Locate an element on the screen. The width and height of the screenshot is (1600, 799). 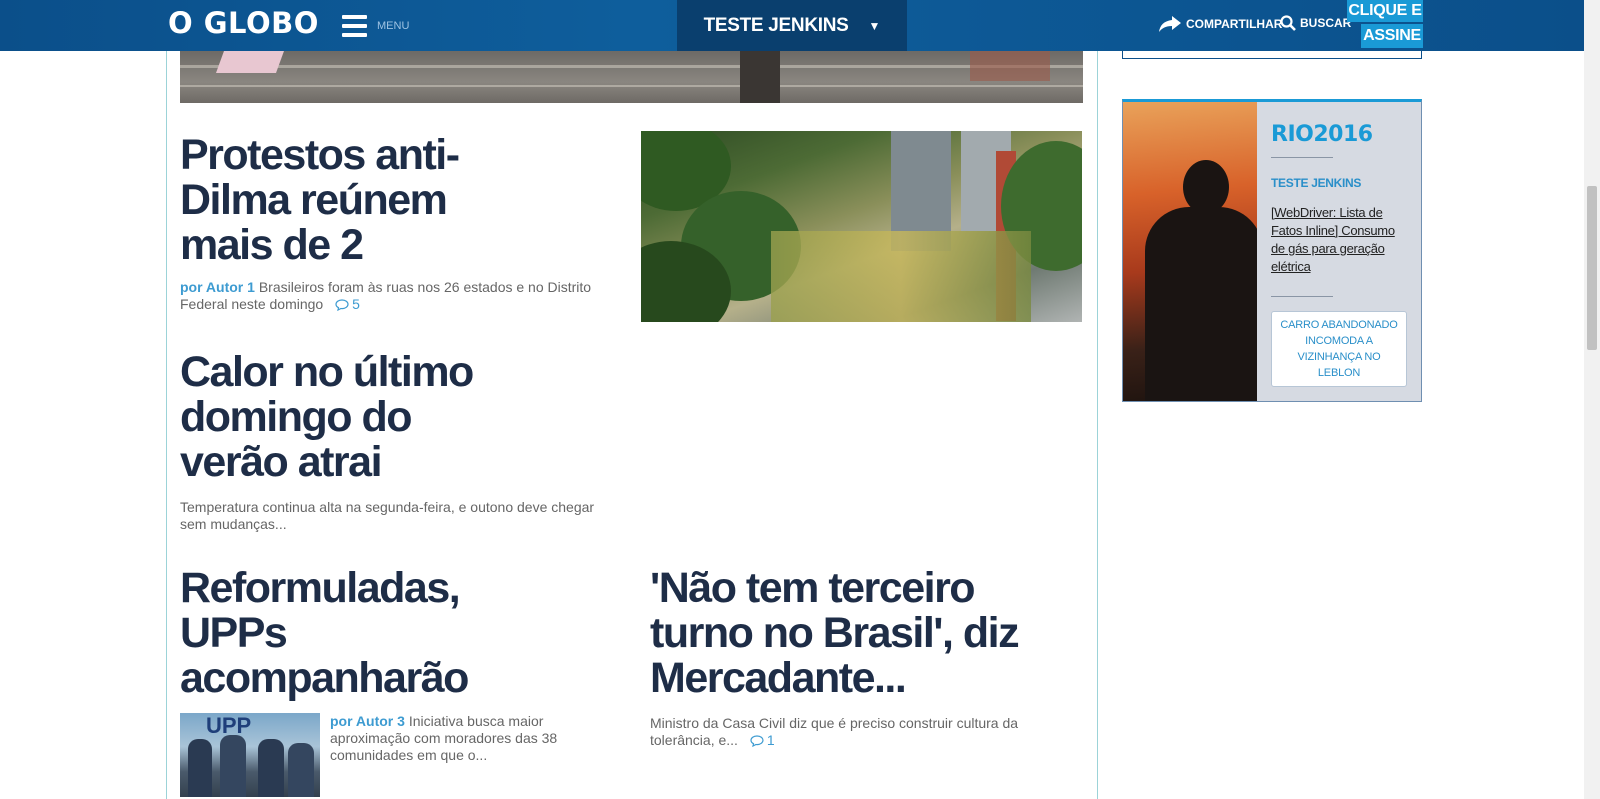
subscribe-line-2: ASSINE is located at coordinates (1392, 36).